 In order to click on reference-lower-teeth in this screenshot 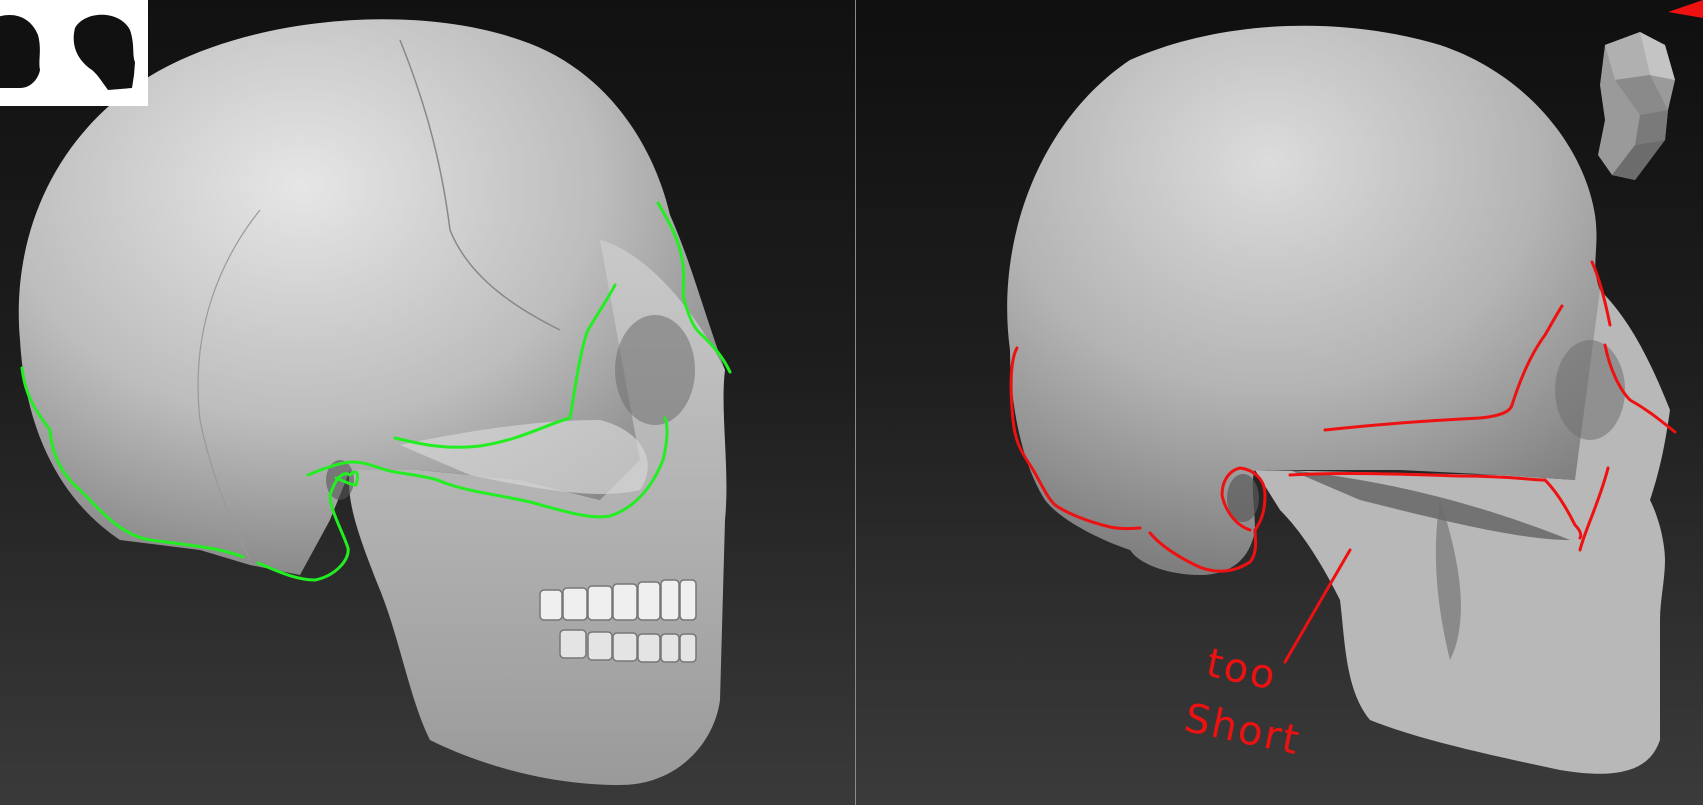, I will do `click(628, 646)`.